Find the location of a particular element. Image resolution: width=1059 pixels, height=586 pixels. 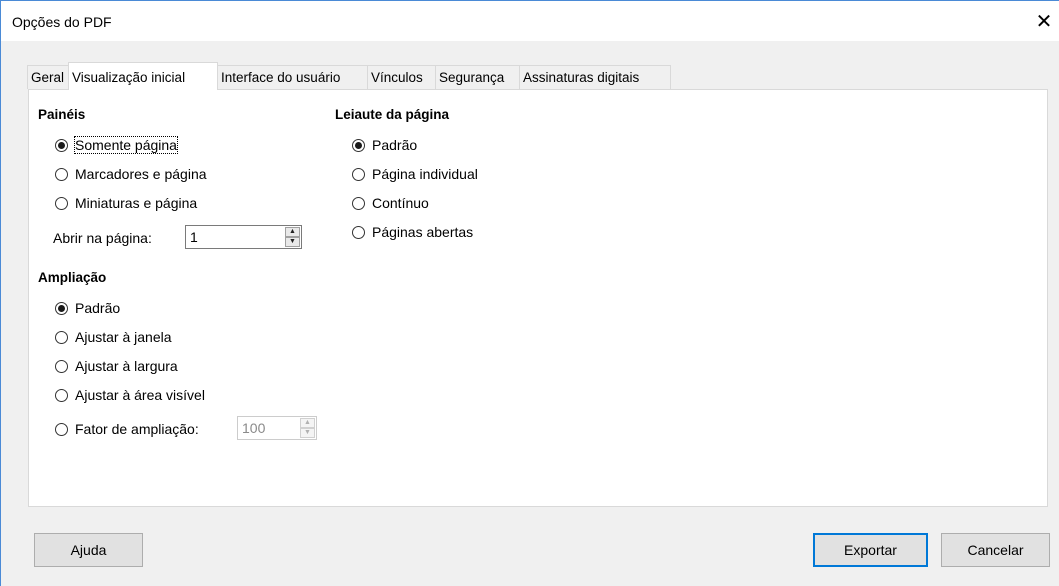

radio-label: Páginas abertas is located at coordinates (423, 232).